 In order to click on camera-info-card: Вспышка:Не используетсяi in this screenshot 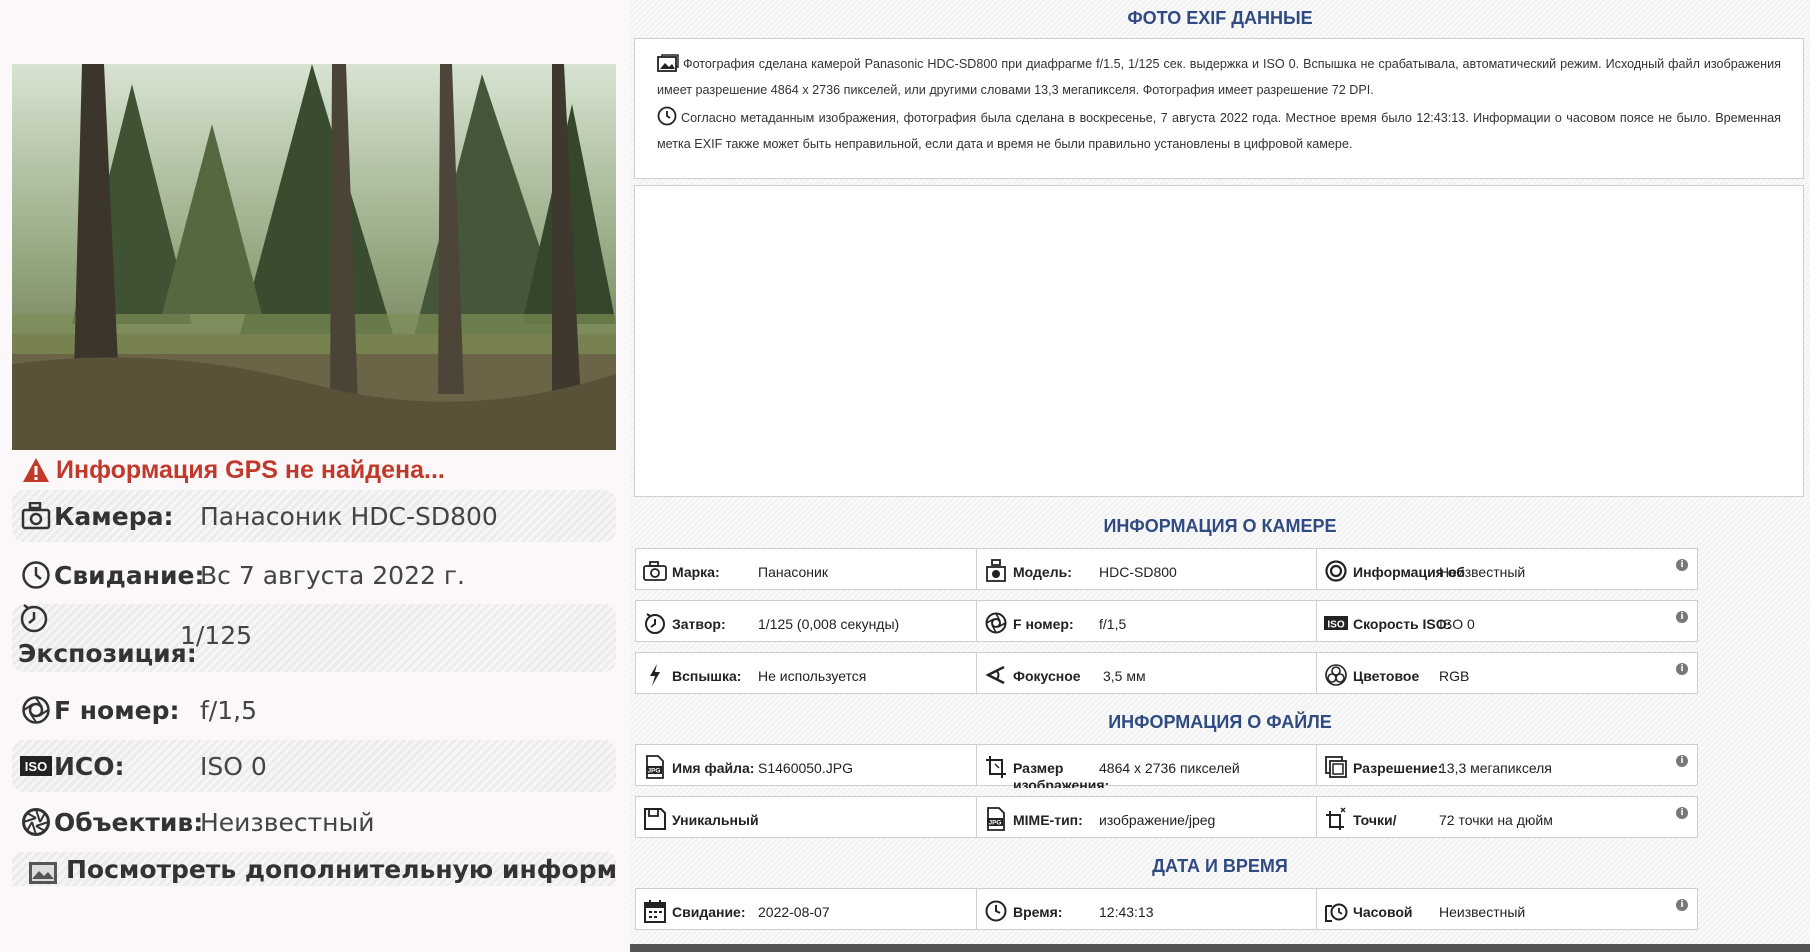, I will do `click(826, 673)`.